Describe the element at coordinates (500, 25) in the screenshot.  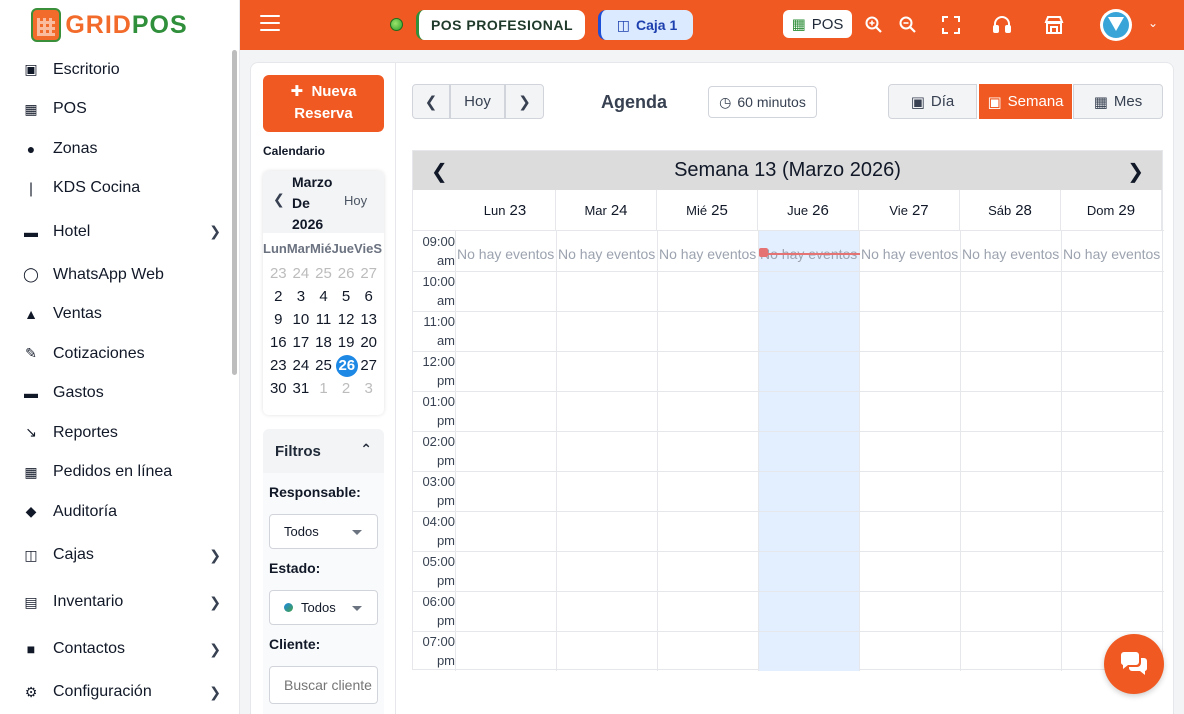
I see `plan-badge: POS PROFESIONAL` at that location.